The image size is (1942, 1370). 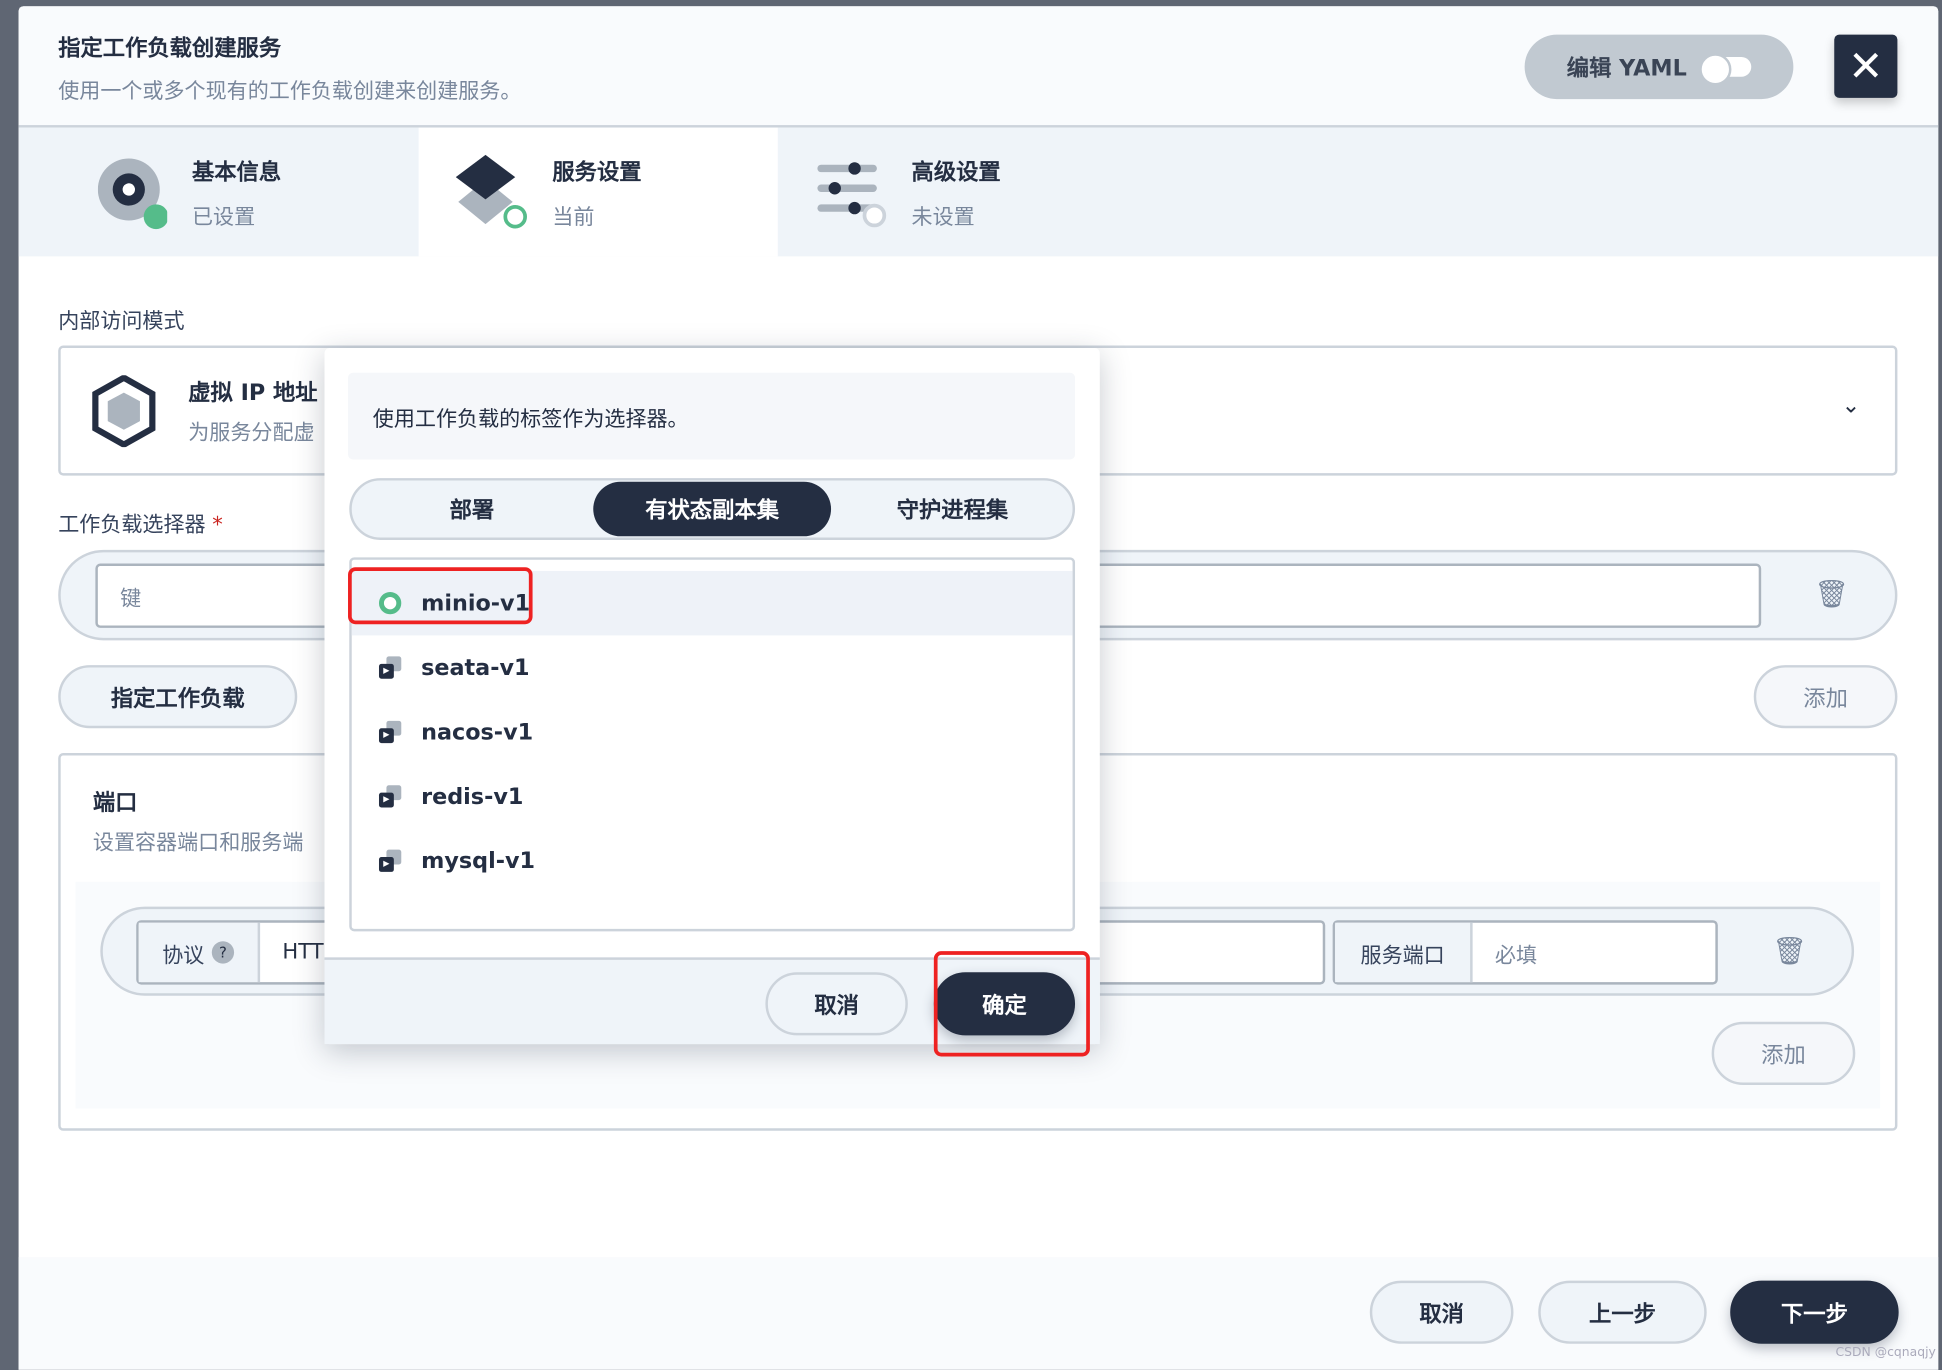 What do you see at coordinates (223, 217) in the screenshot?
I see `step-status: 已设置` at bounding box center [223, 217].